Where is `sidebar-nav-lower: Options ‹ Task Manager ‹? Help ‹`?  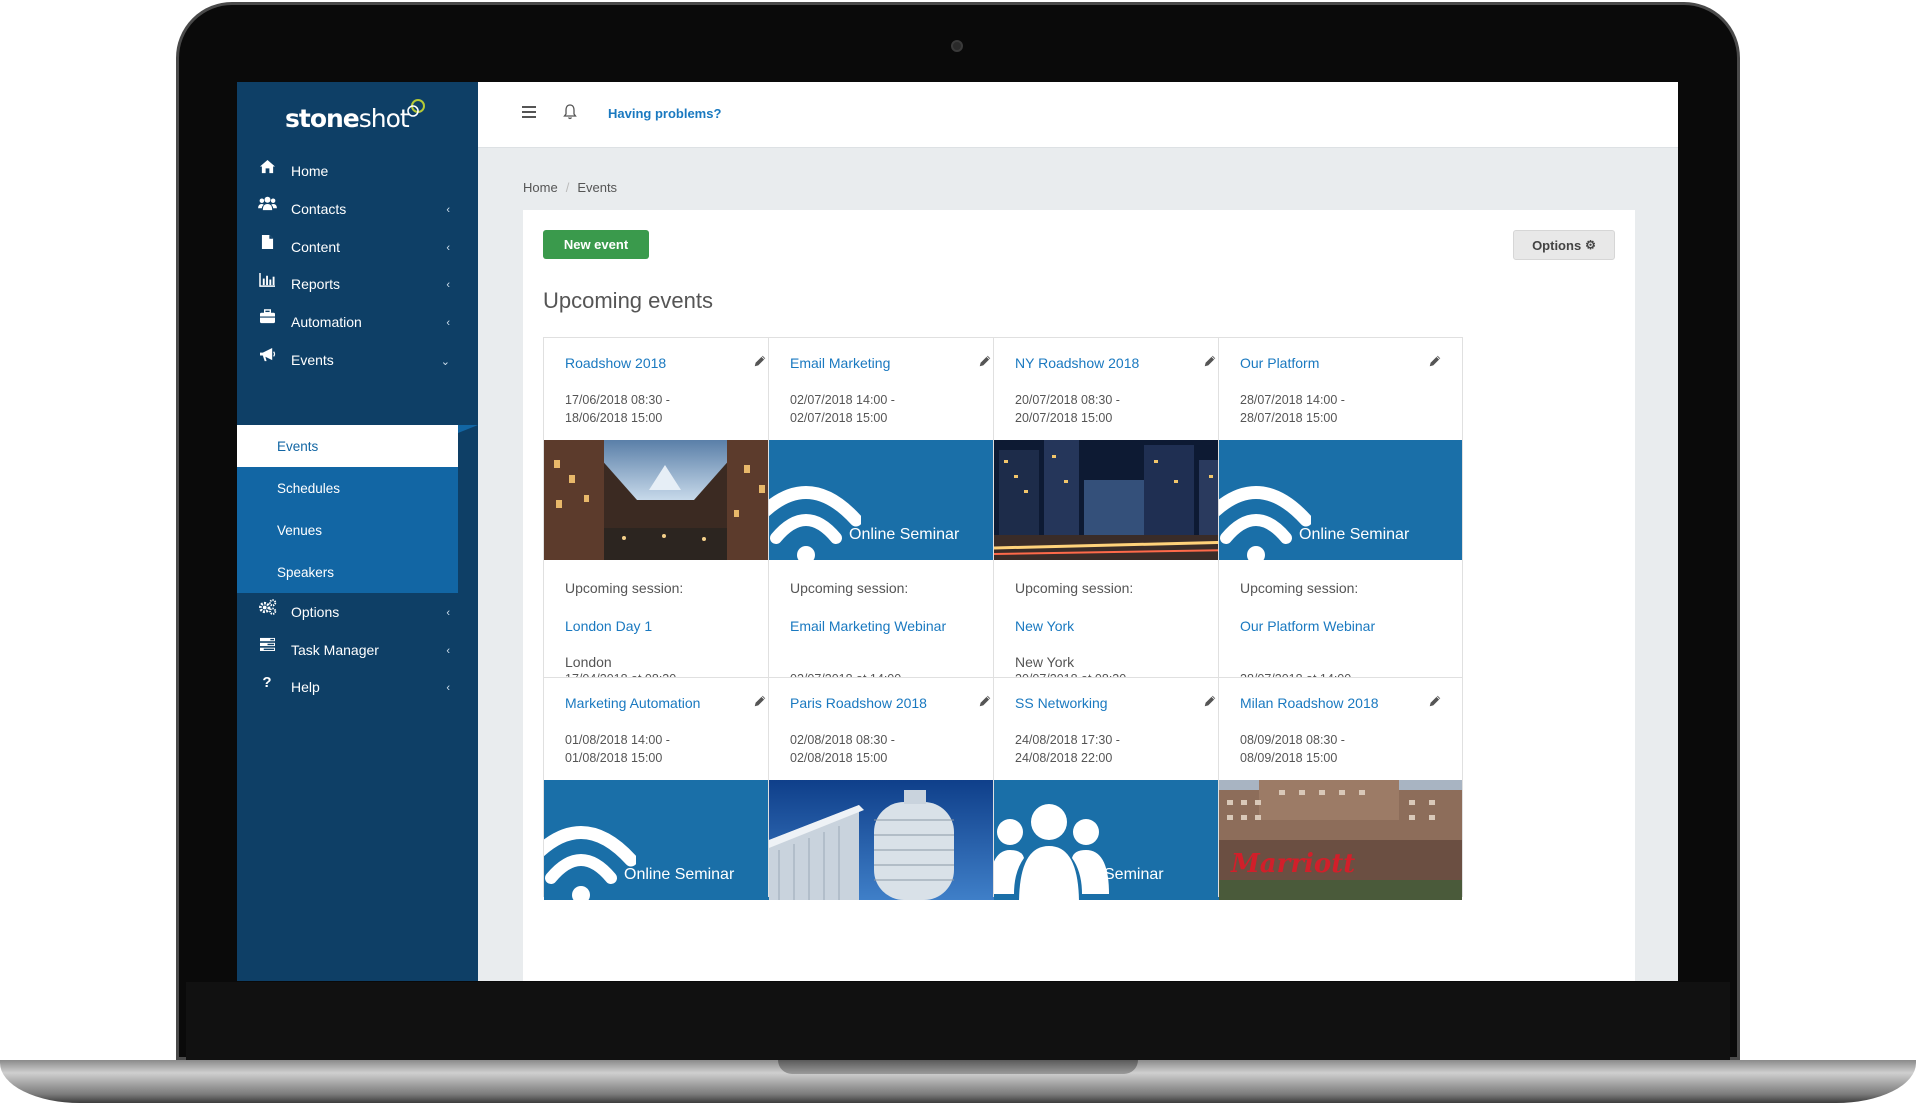 sidebar-nav-lower: Options ‹ Task Manager ‹? Help ‹ is located at coordinates (357, 649).